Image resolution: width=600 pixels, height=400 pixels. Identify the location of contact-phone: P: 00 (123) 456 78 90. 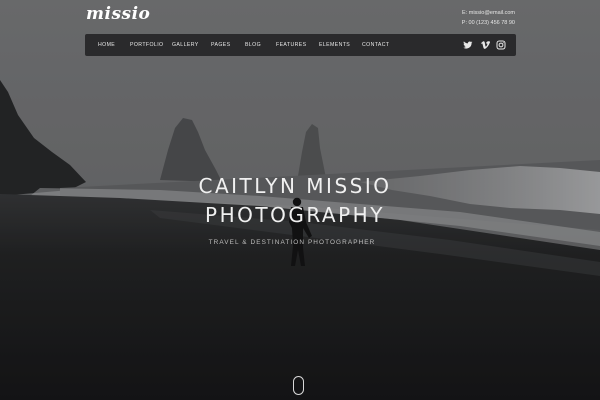
(488, 23).